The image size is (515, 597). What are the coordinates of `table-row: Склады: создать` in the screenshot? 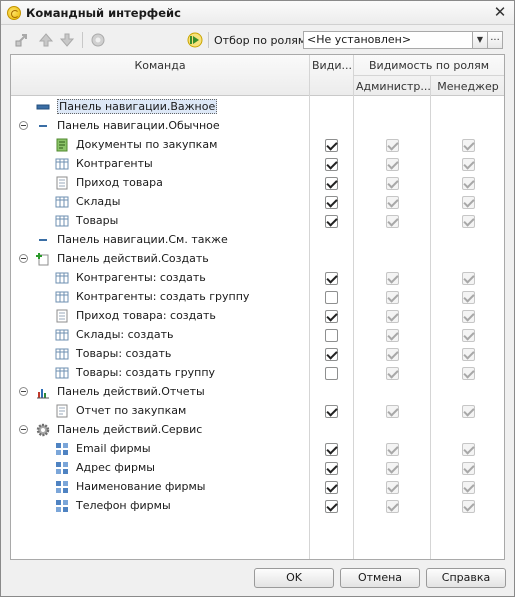 It's located at (257, 335).